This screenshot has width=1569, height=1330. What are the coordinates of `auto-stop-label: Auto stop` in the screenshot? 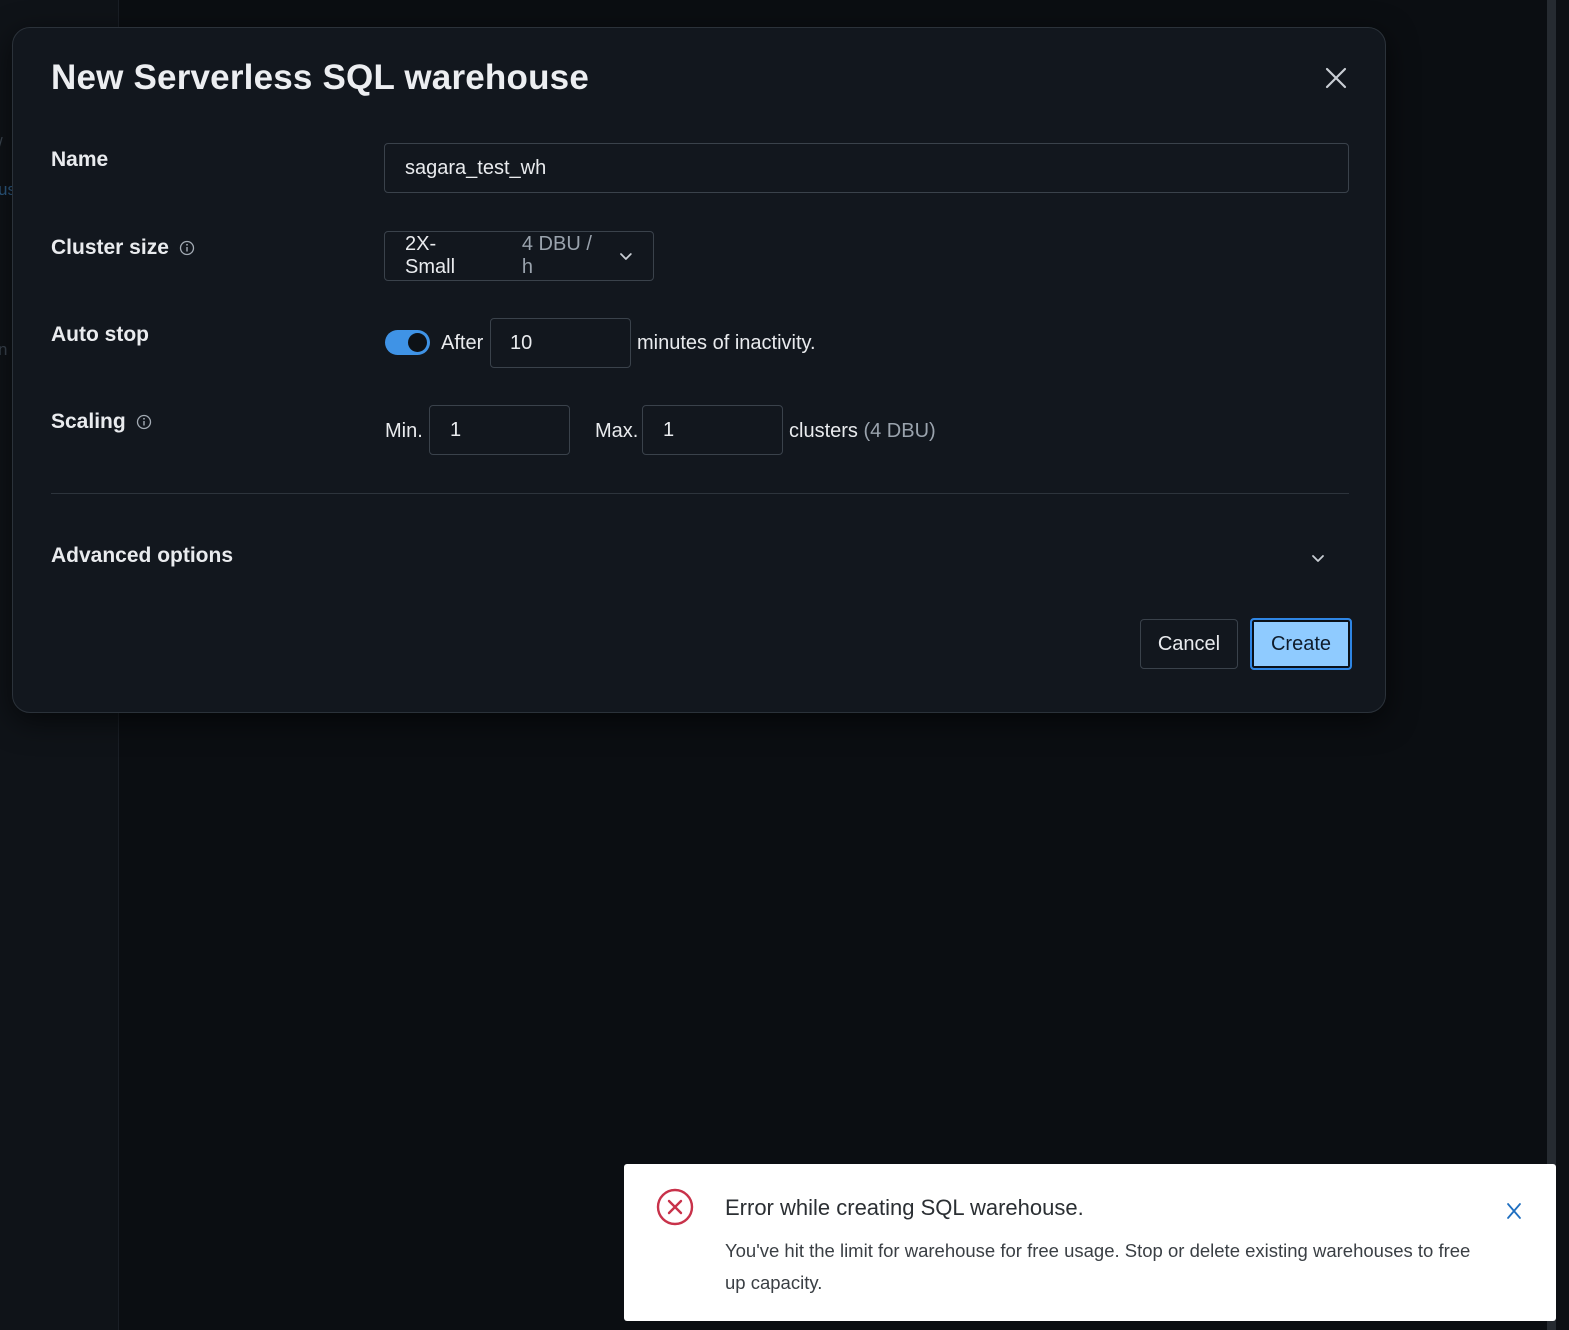 It's located at (100, 335).